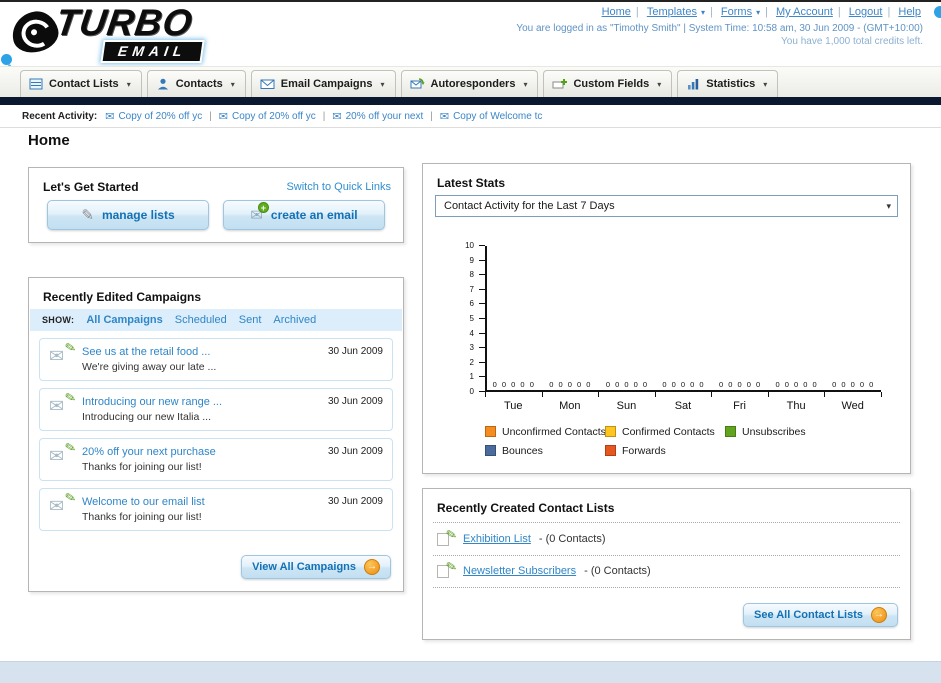 The height and width of the screenshot is (683, 941). I want to click on tab-email-campaigns: Email Campaigns ▾, so click(323, 83).